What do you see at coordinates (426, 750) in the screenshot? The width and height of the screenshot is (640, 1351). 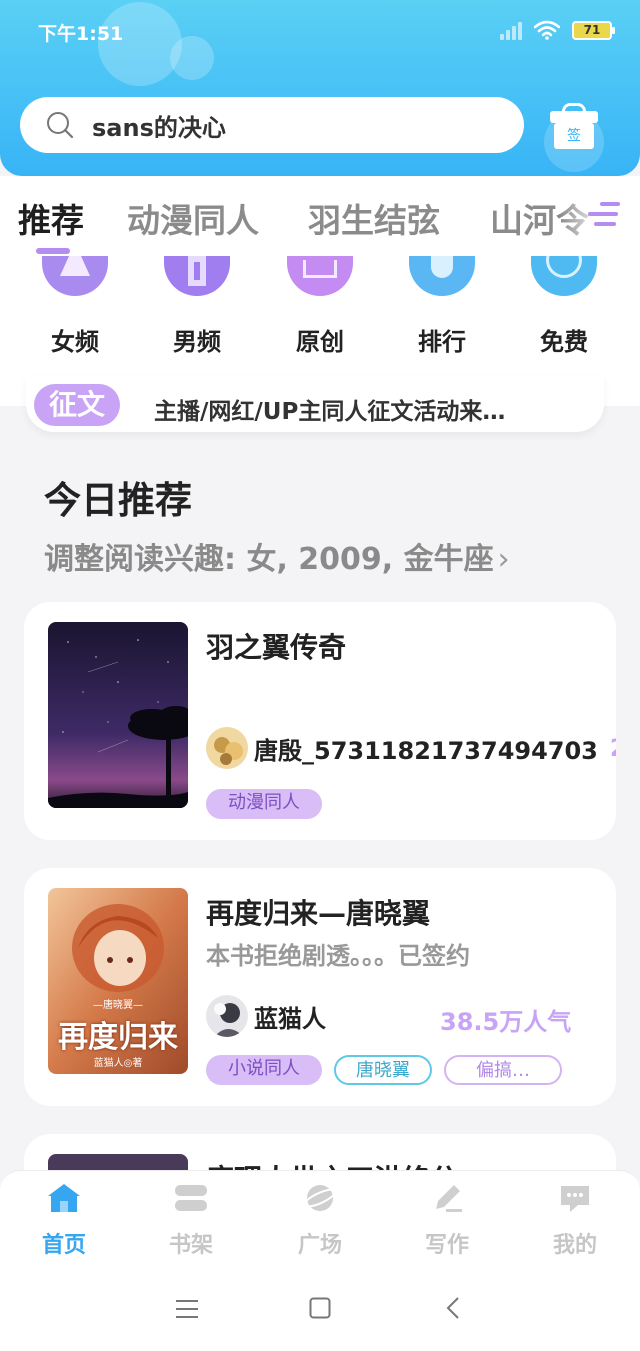 I see `author-name: 唐殷_57311821737494703` at bounding box center [426, 750].